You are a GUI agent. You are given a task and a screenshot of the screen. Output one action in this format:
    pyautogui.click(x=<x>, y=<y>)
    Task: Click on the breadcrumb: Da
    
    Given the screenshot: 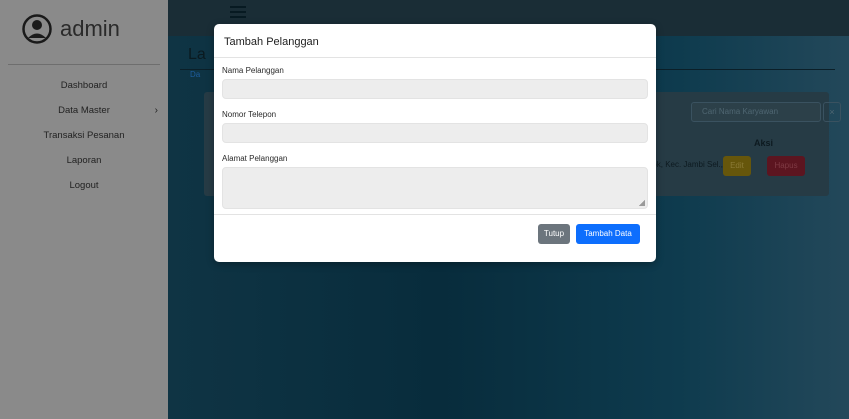 What is the action you would take?
    pyautogui.click(x=195, y=74)
    